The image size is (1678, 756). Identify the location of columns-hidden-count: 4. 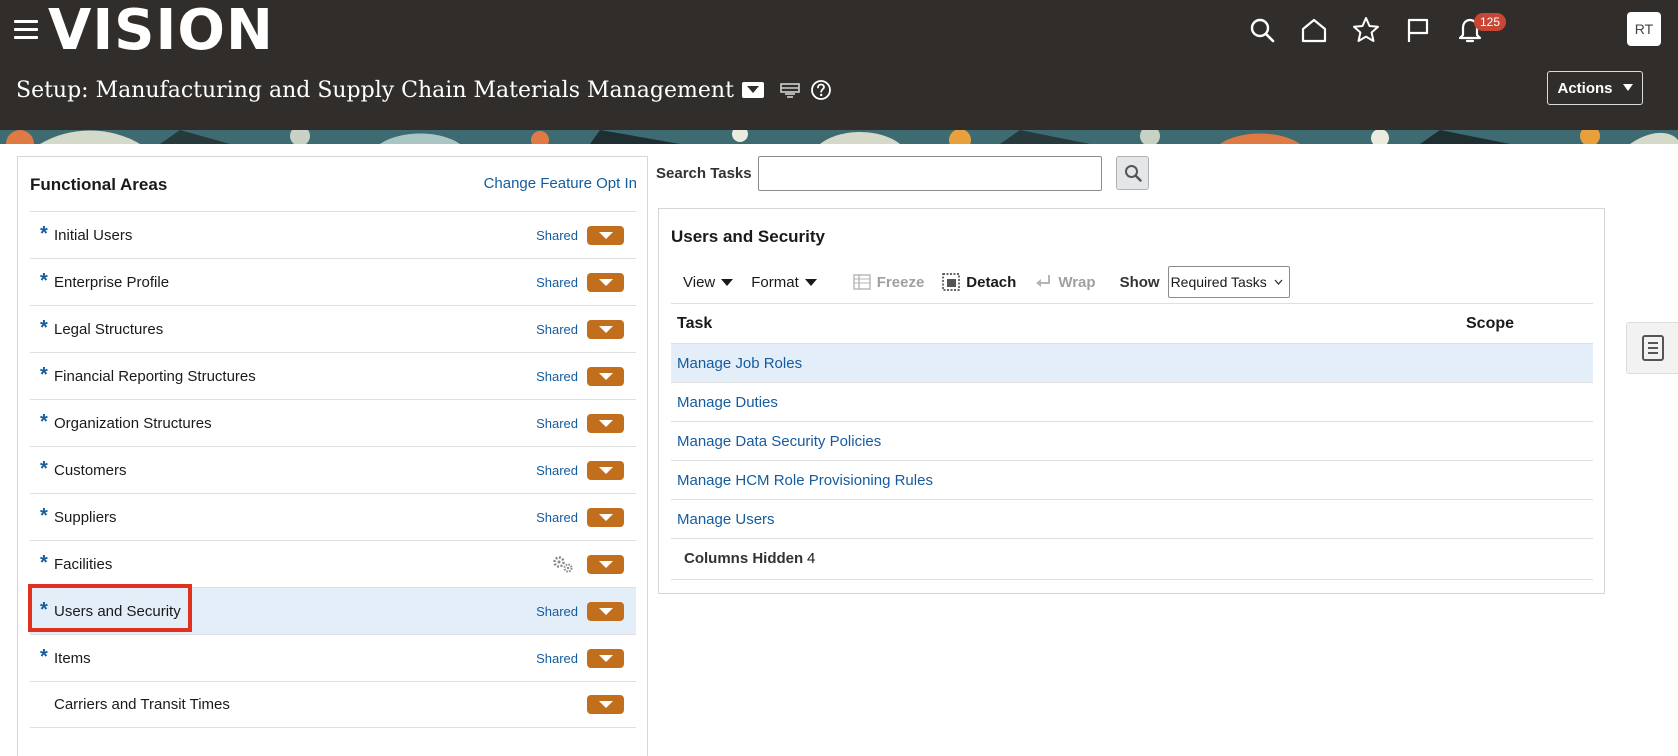
(811, 558).